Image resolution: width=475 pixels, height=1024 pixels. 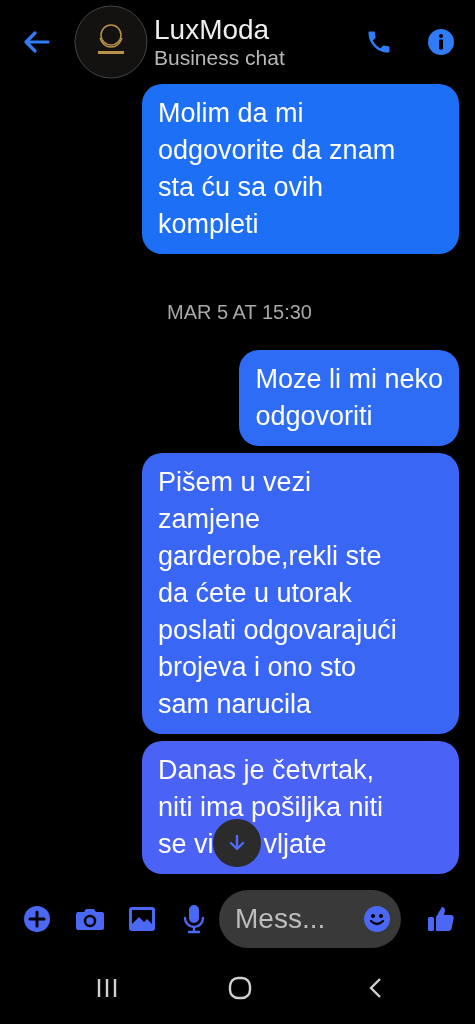 What do you see at coordinates (441, 919) in the screenshot?
I see `thumbs-up-icon` at bounding box center [441, 919].